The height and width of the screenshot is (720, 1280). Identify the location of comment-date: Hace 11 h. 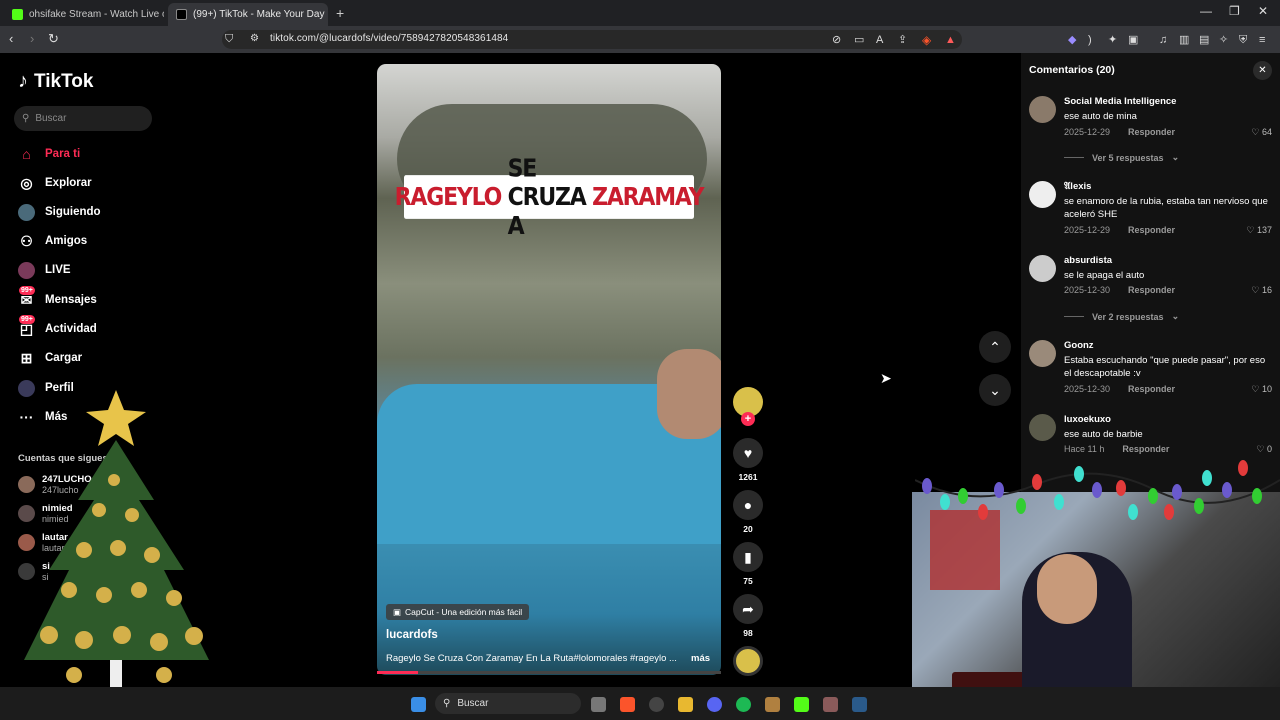
(1084, 449).